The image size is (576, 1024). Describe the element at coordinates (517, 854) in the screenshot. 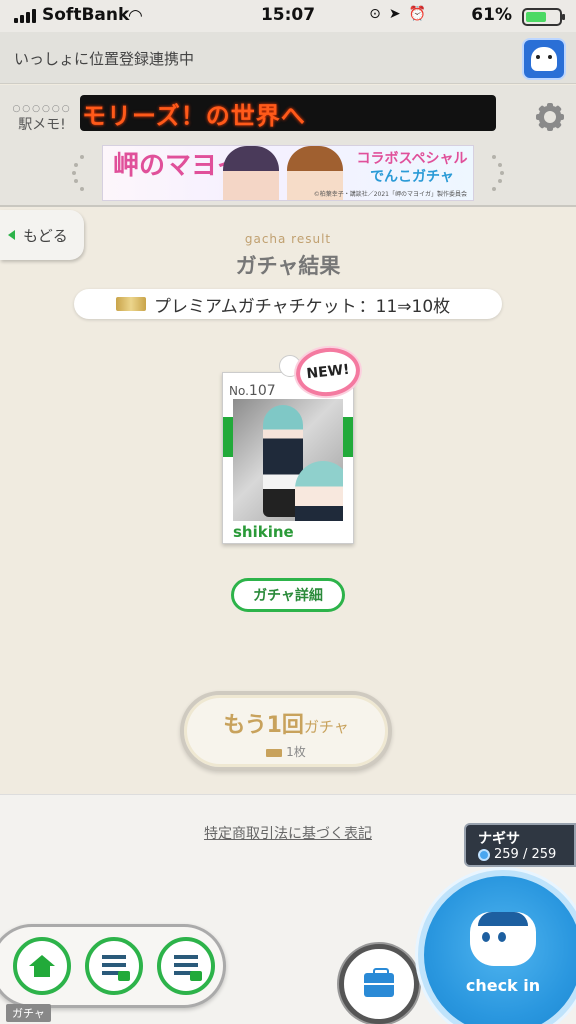

I see `station-count: 259 / 259` at that location.